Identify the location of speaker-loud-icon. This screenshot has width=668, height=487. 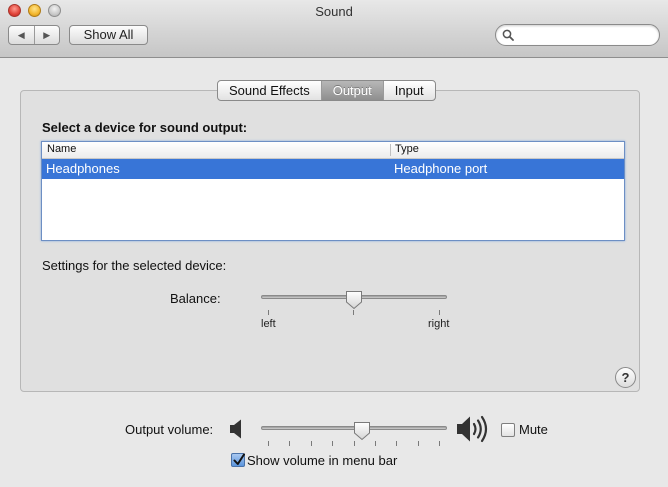
(472, 429).